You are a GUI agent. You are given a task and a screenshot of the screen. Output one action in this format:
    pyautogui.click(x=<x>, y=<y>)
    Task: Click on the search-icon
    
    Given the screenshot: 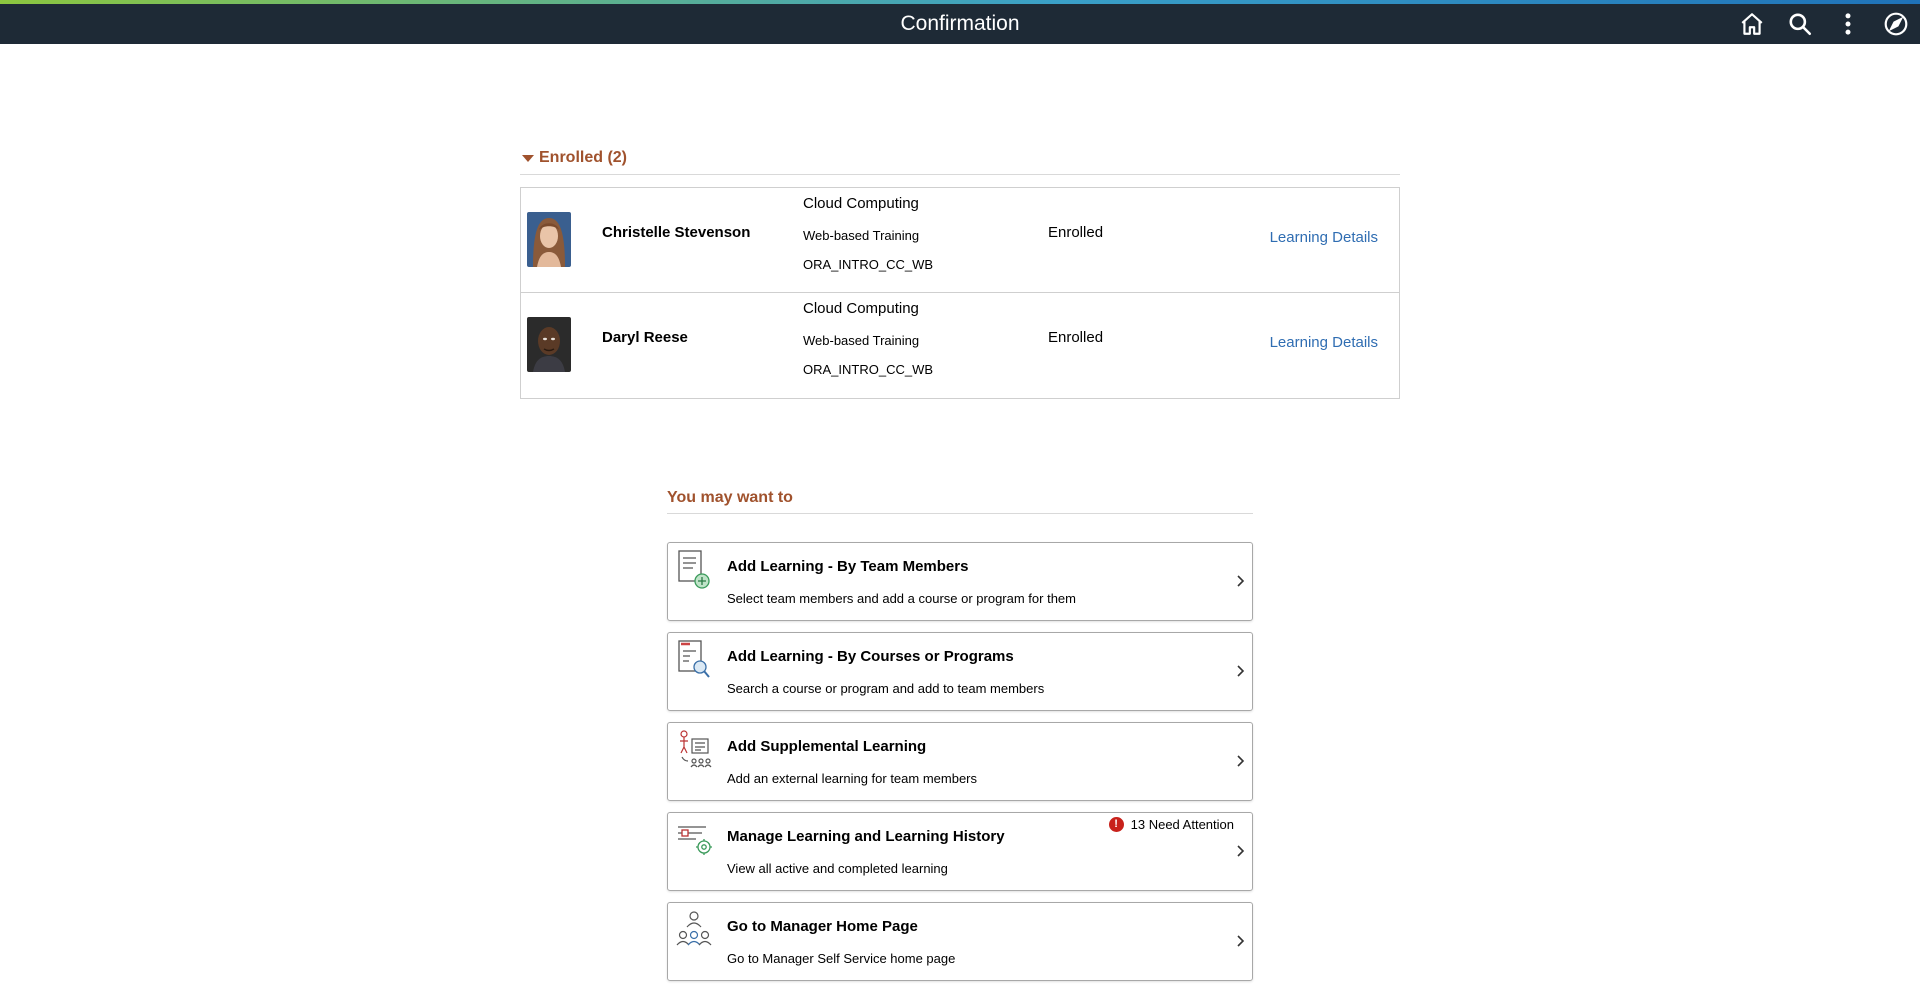 What is the action you would take?
    pyautogui.click(x=1800, y=24)
    